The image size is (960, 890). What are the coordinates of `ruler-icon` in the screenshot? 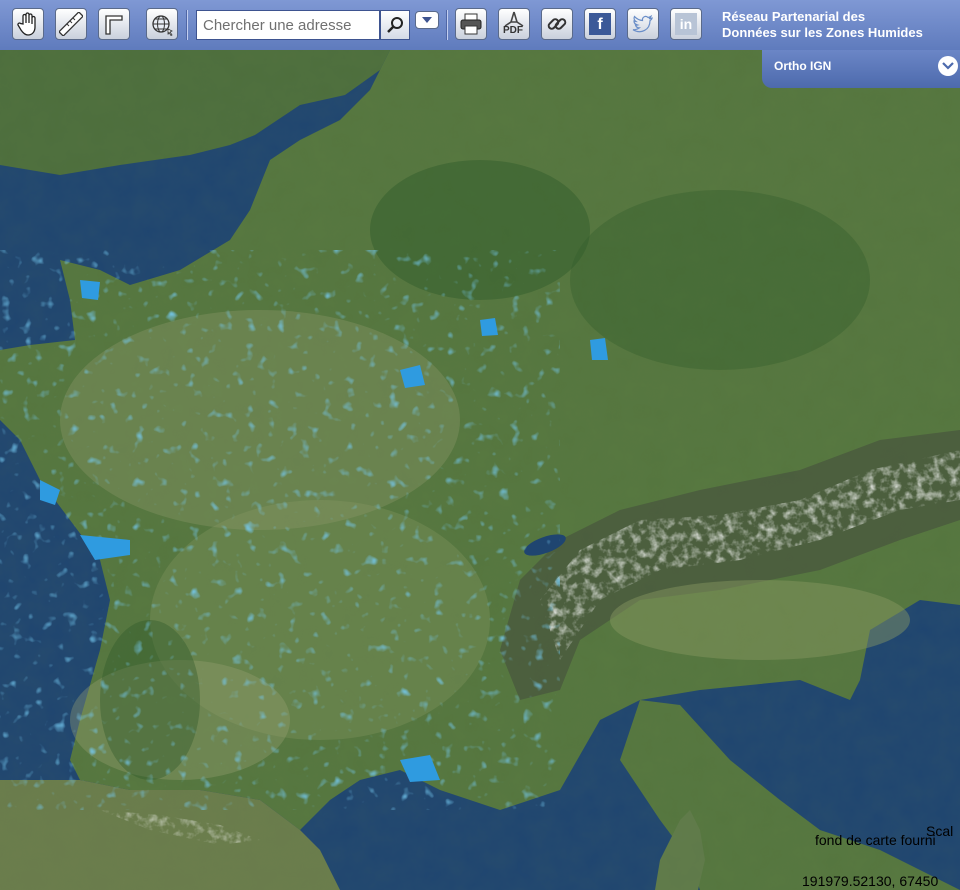 It's located at (71, 24).